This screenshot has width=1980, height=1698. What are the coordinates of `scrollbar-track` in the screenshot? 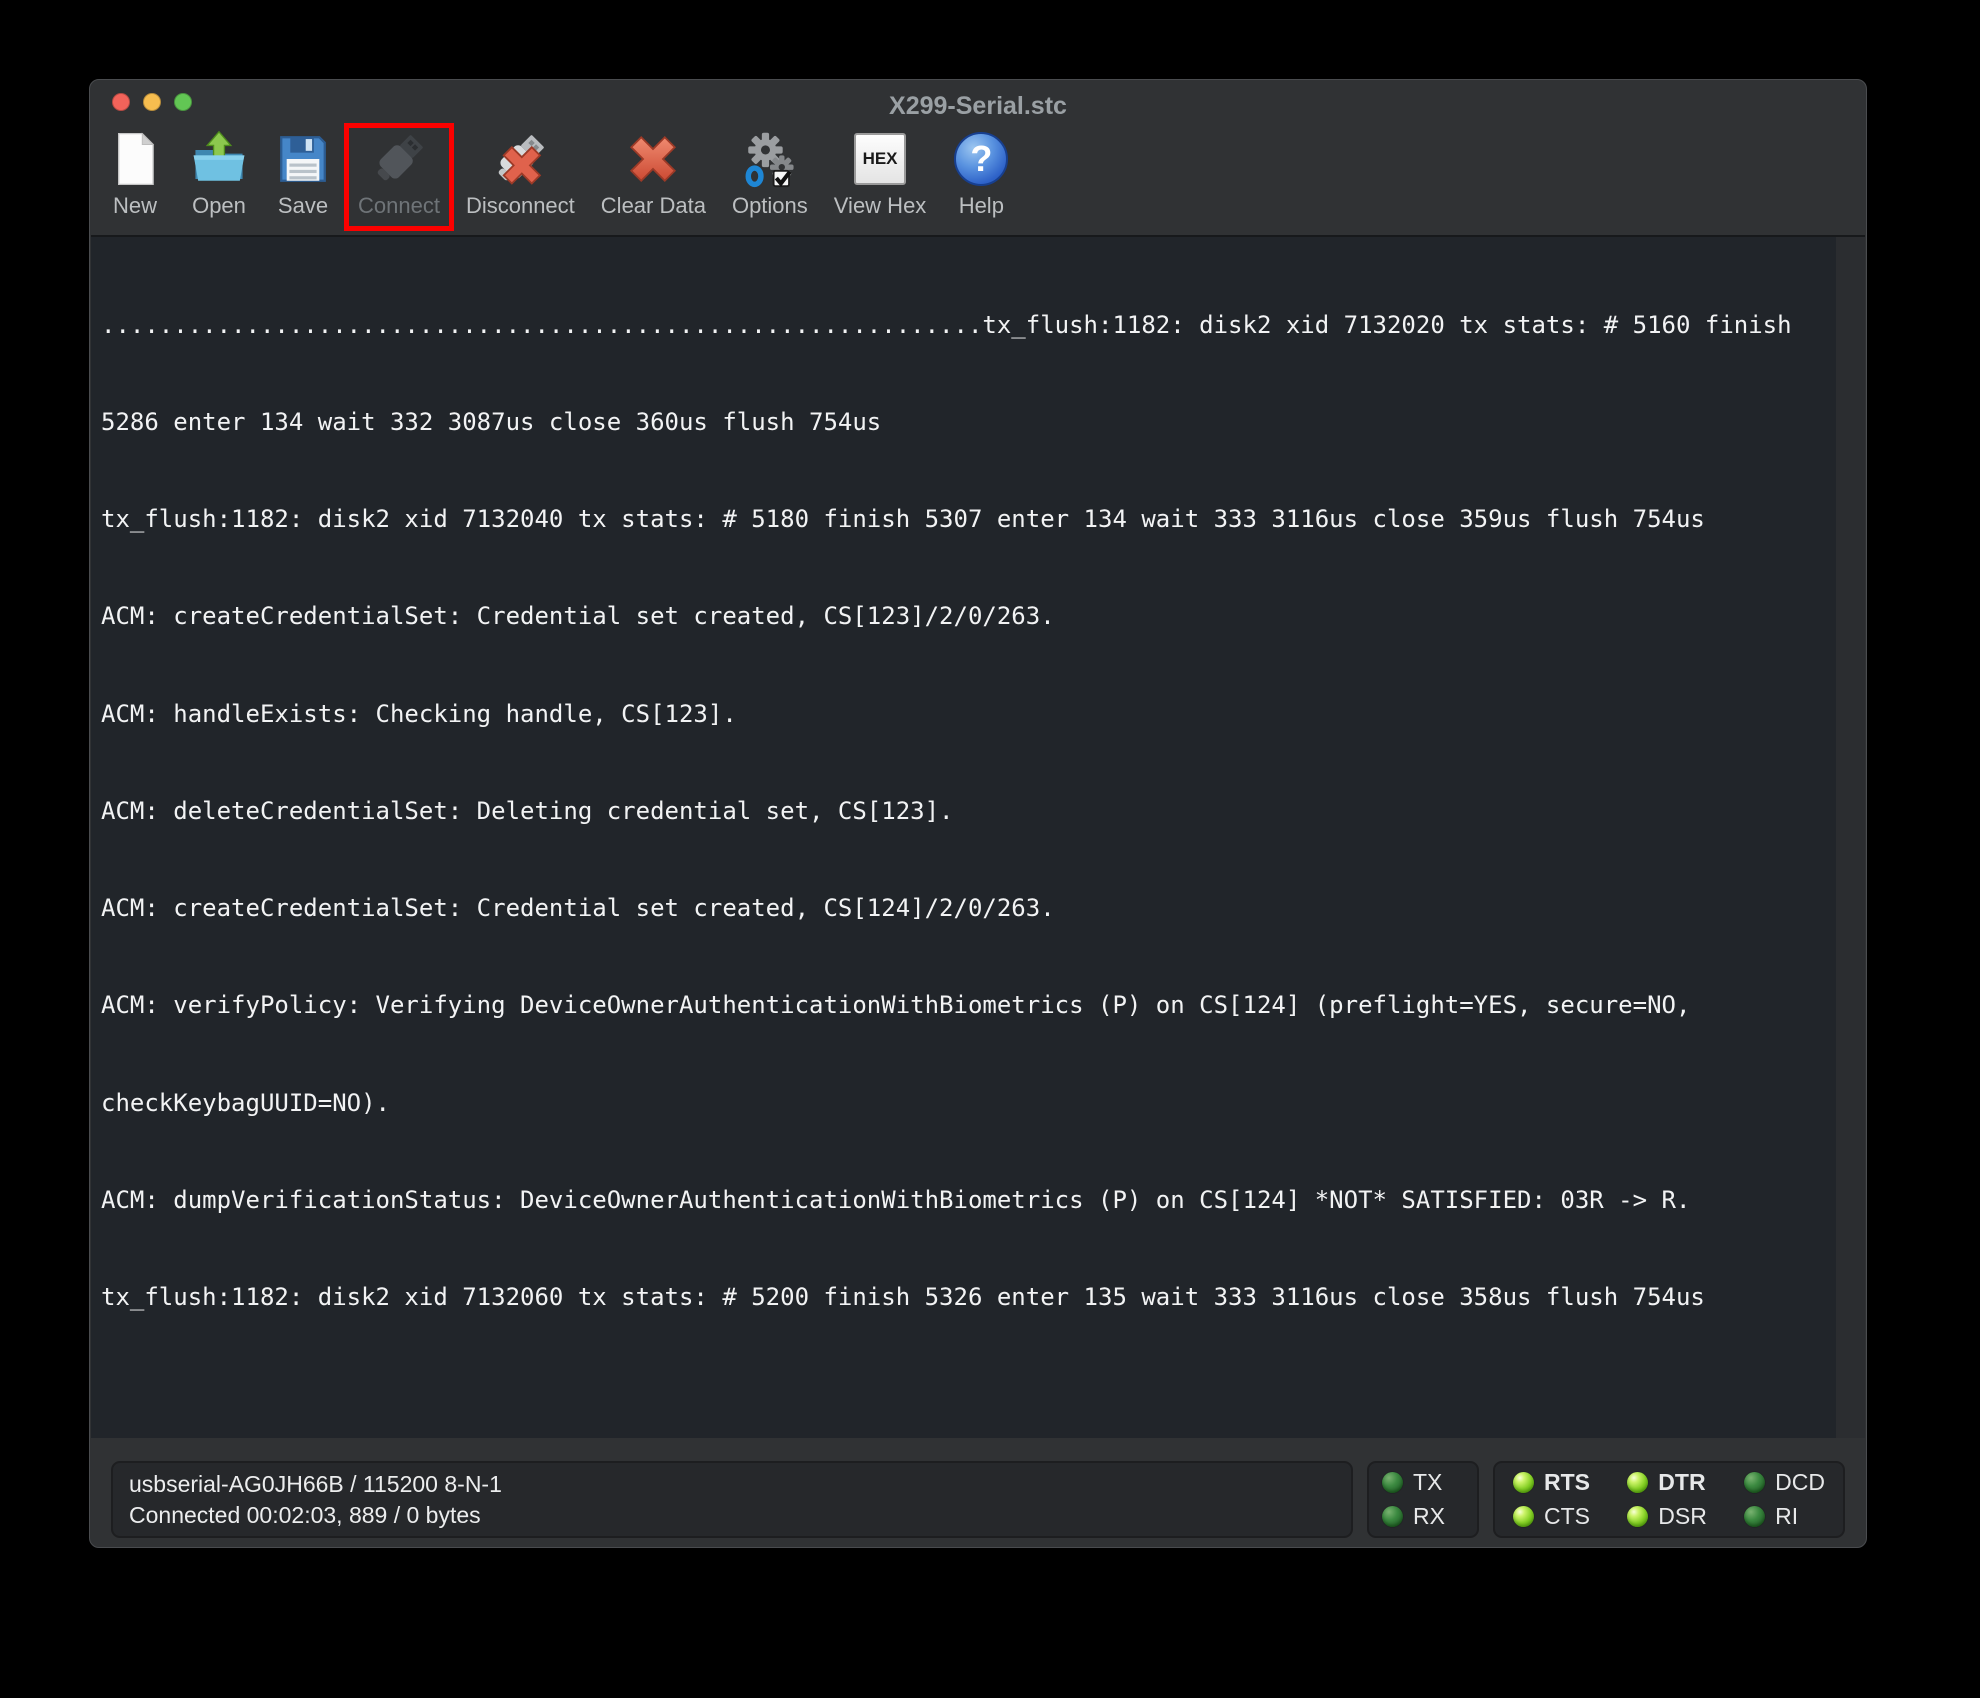 It's located at (1850, 836).